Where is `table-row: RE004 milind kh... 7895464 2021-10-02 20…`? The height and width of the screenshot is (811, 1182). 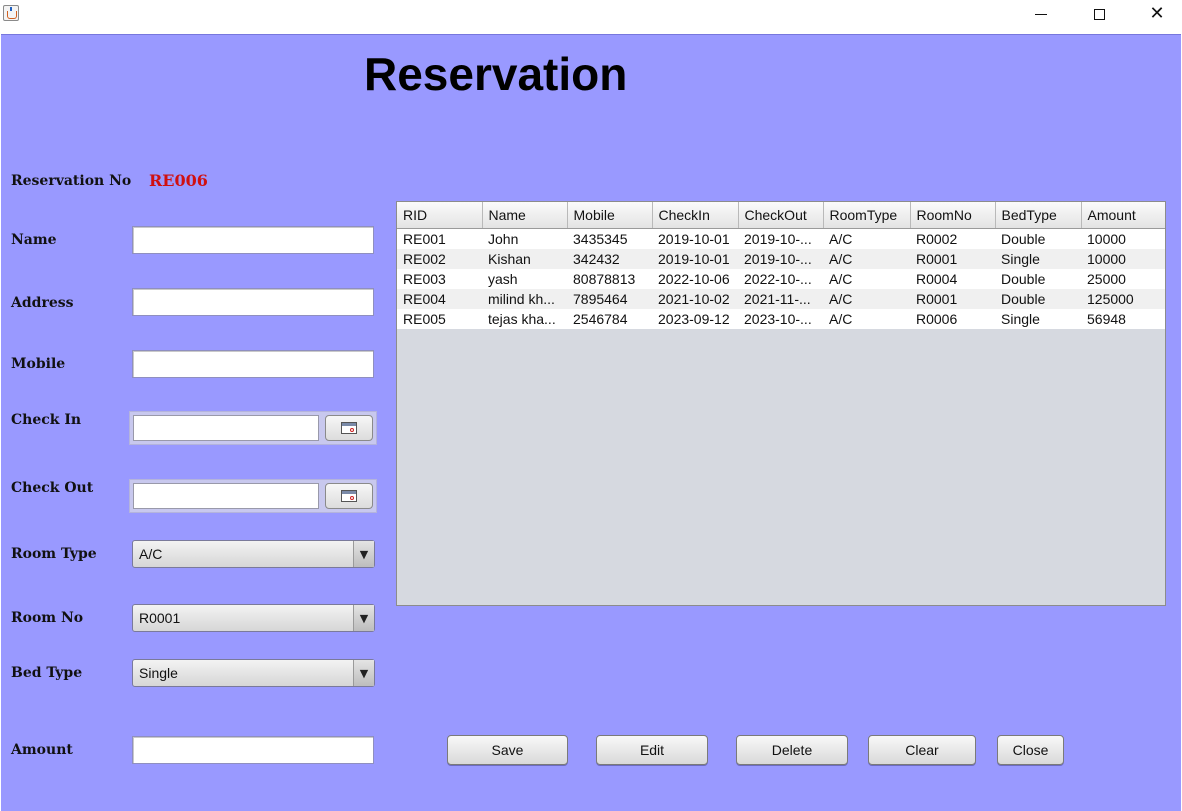 table-row: RE004 milind kh... 7895464 2021-10-02 20… is located at coordinates (781, 299).